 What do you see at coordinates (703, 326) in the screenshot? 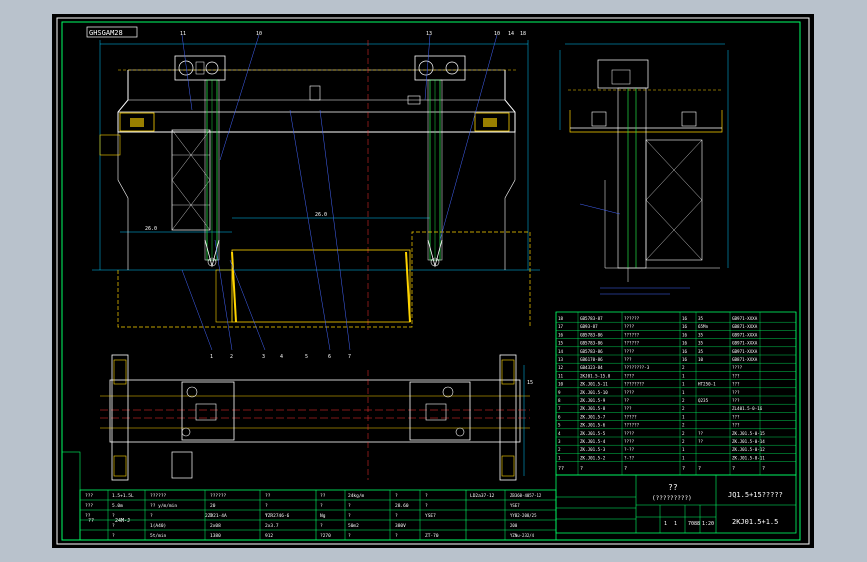
I see `table-cell: 65Mn` at bounding box center [703, 326].